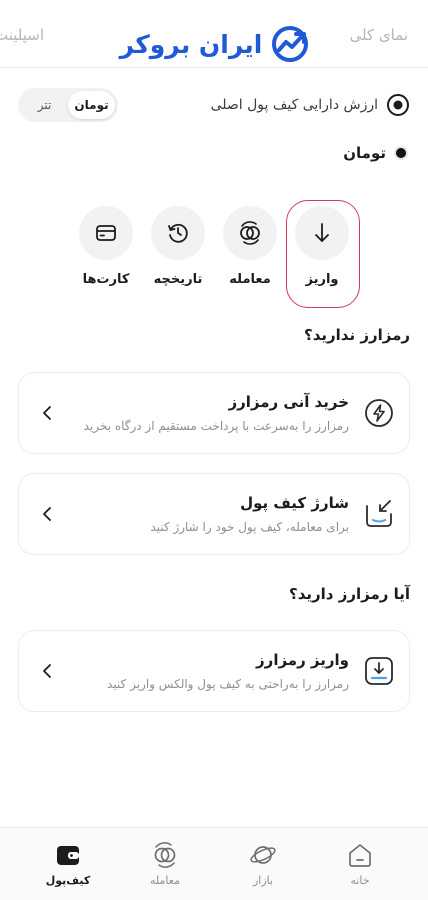  I want to click on top-tab-strip: نمای کلی اسپلینت ایران بروکر, so click(214, 34).